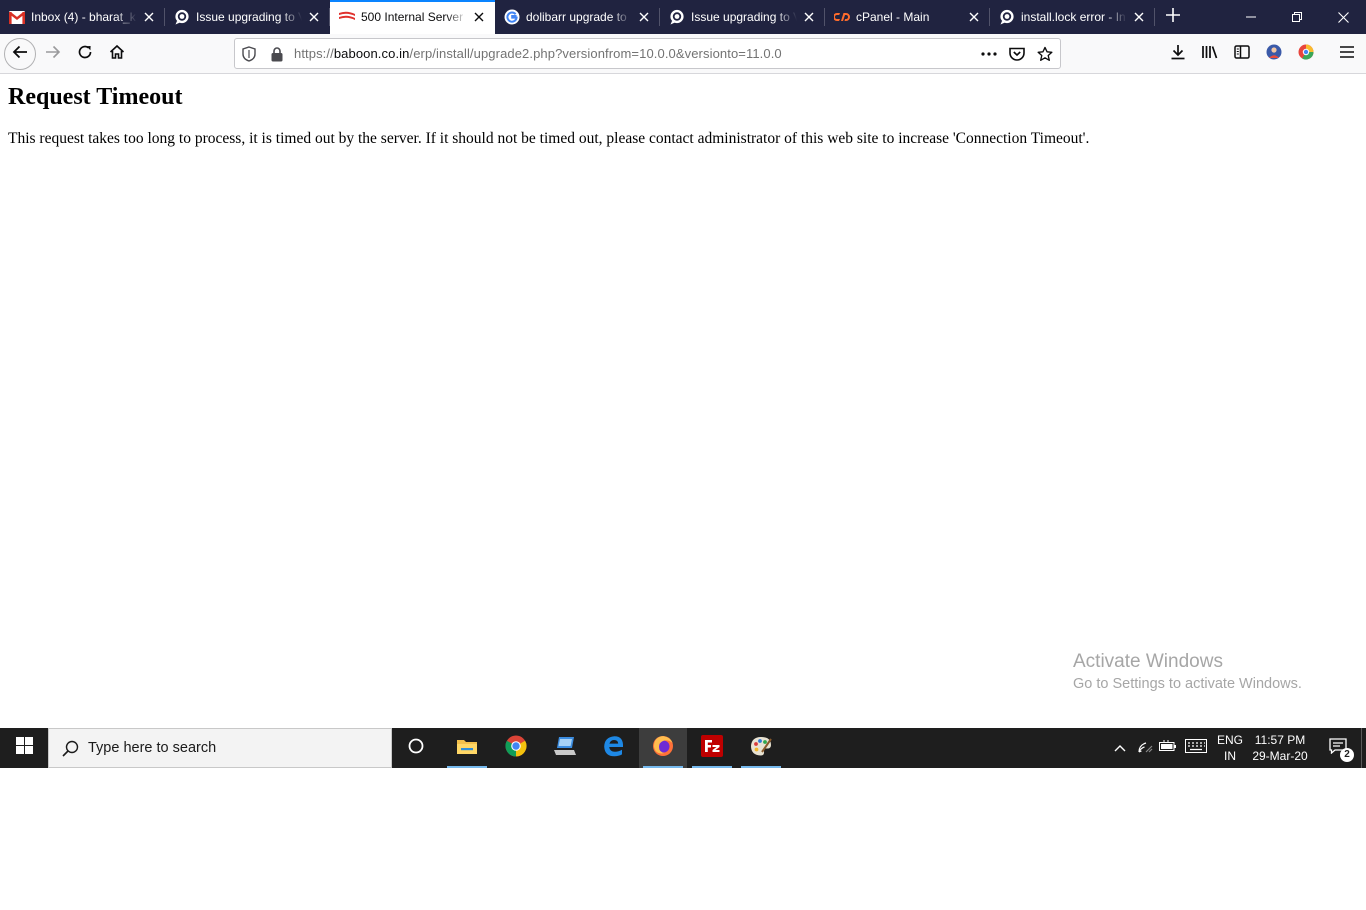  What do you see at coordinates (220, 748) in the screenshot?
I see `taskbar-search-box: Type here to search` at bounding box center [220, 748].